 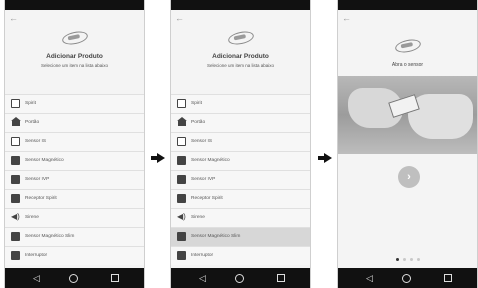 I want to click on chevron-right-icon: ›, so click(x=409, y=177).